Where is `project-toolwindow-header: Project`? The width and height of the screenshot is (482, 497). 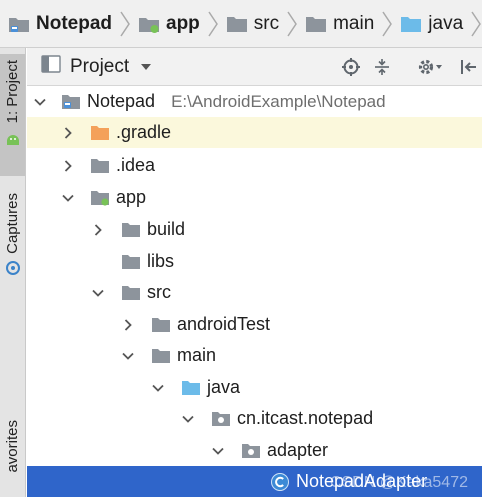 project-toolwindow-header: Project is located at coordinates (254, 67).